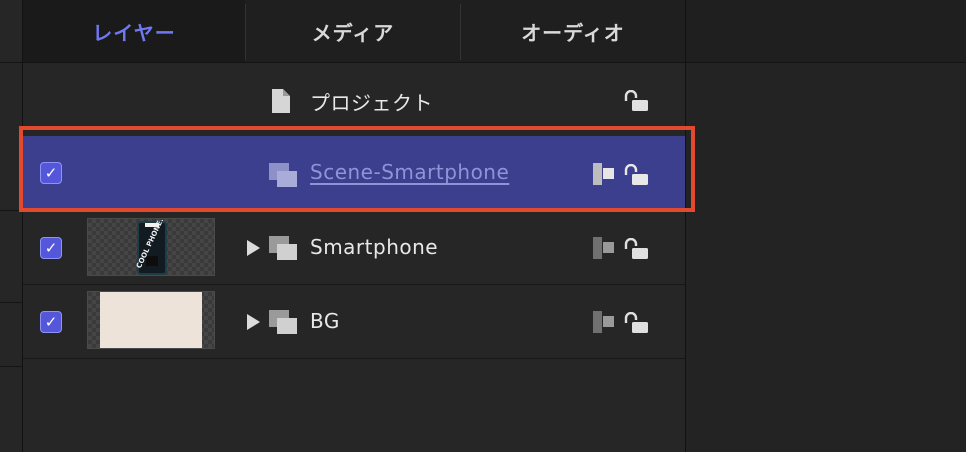 The image size is (966, 452). I want to click on document-icon, so click(281, 101).